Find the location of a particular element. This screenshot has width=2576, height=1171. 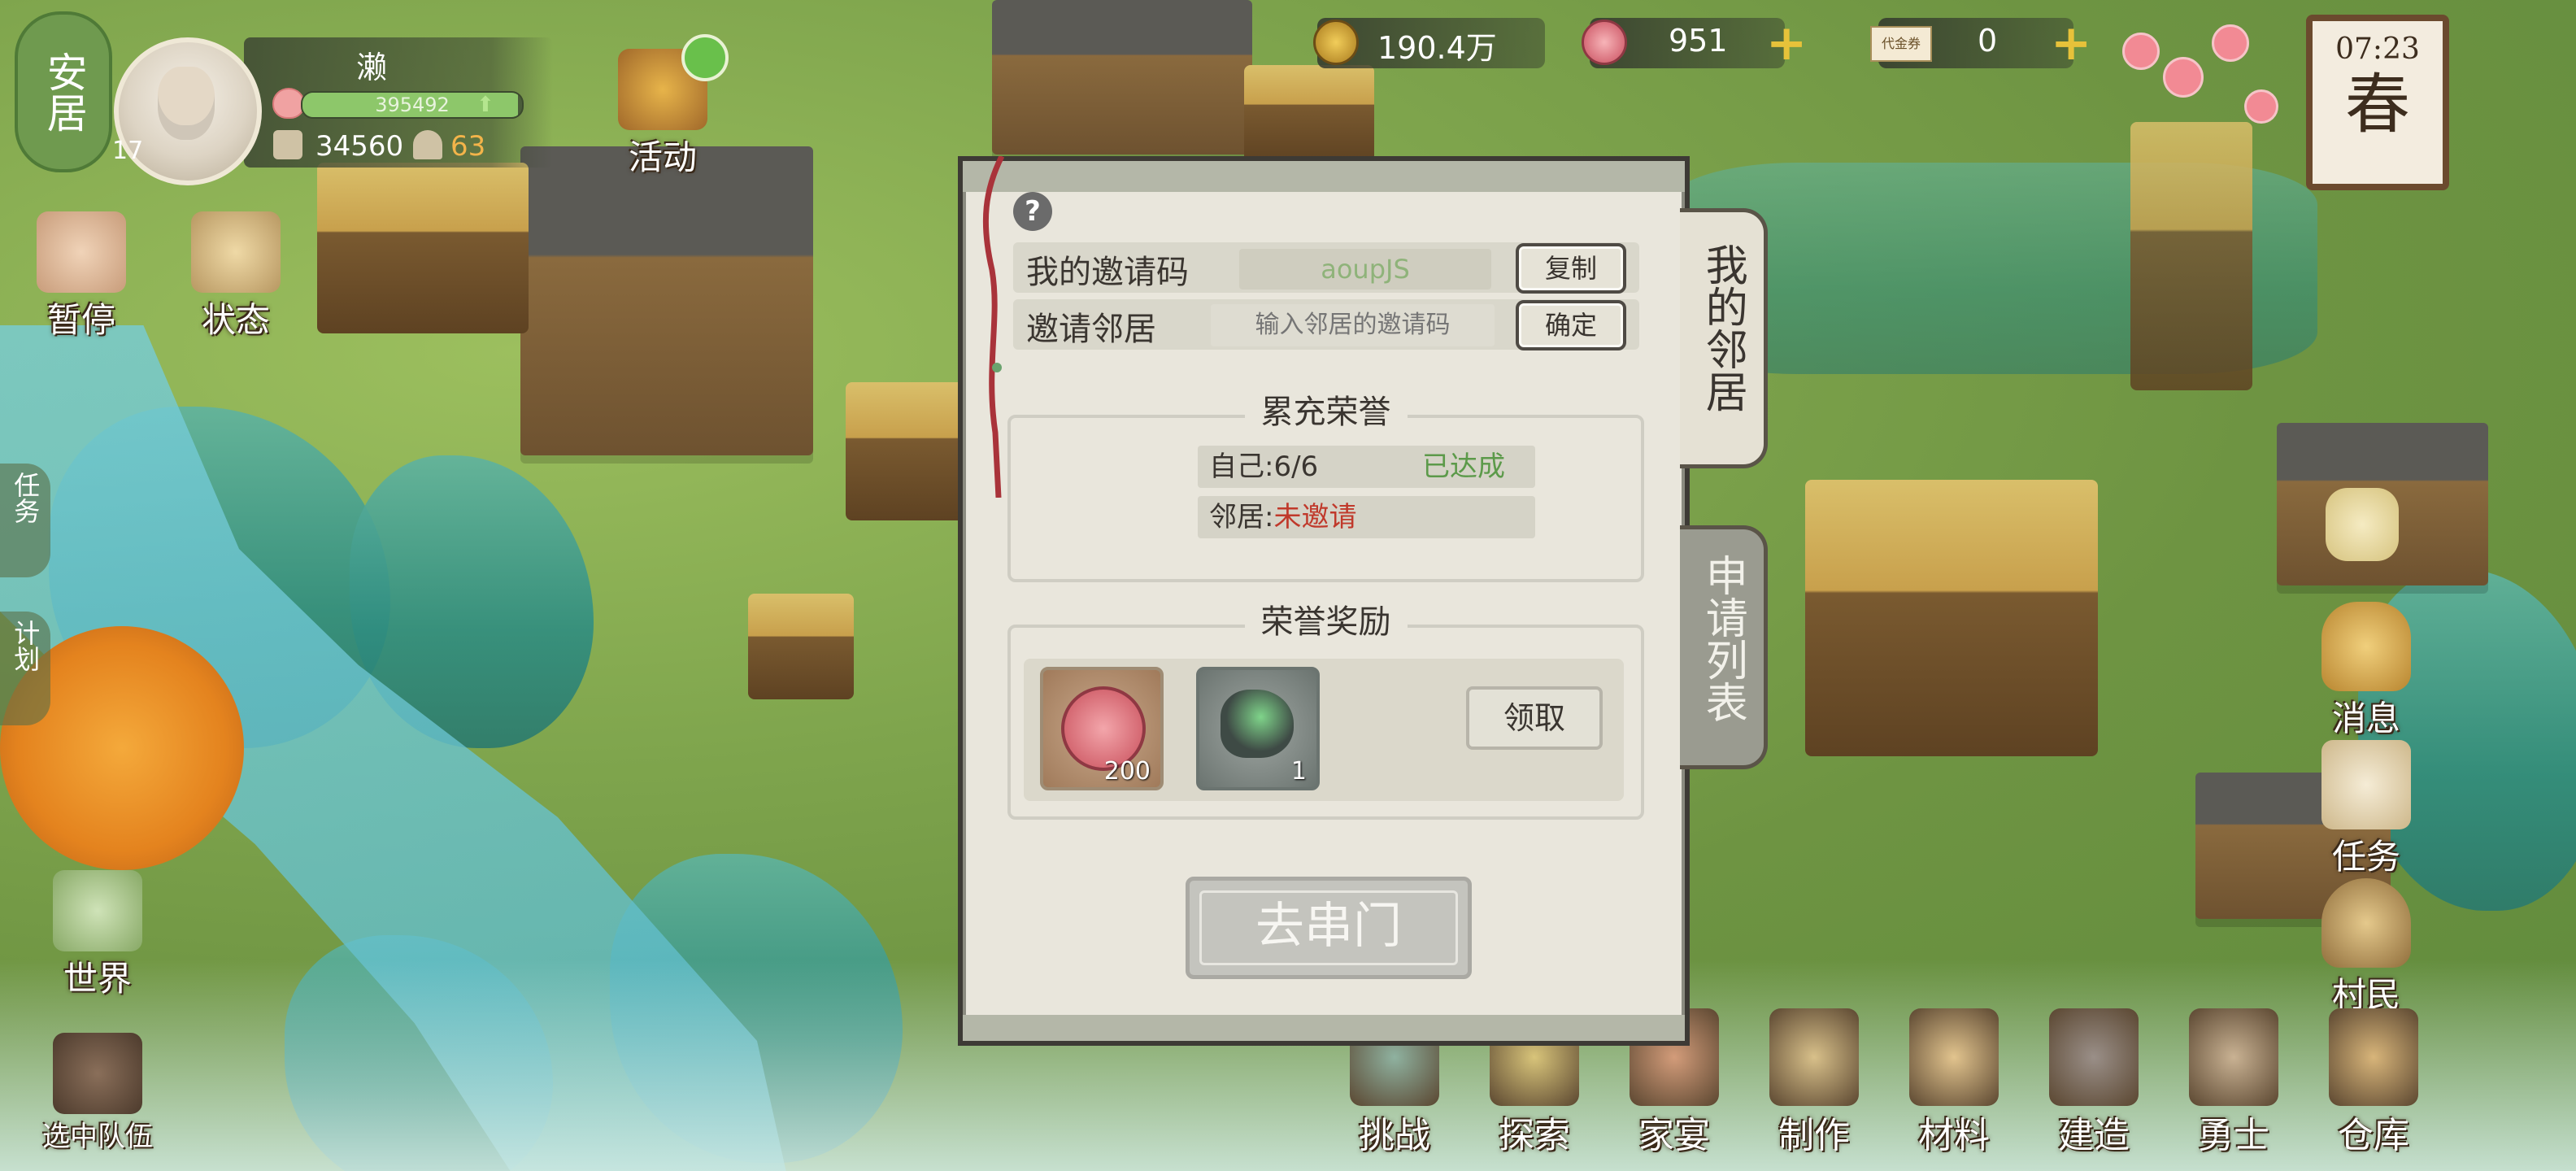

notification-dot-icon is located at coordinates (705, 58).